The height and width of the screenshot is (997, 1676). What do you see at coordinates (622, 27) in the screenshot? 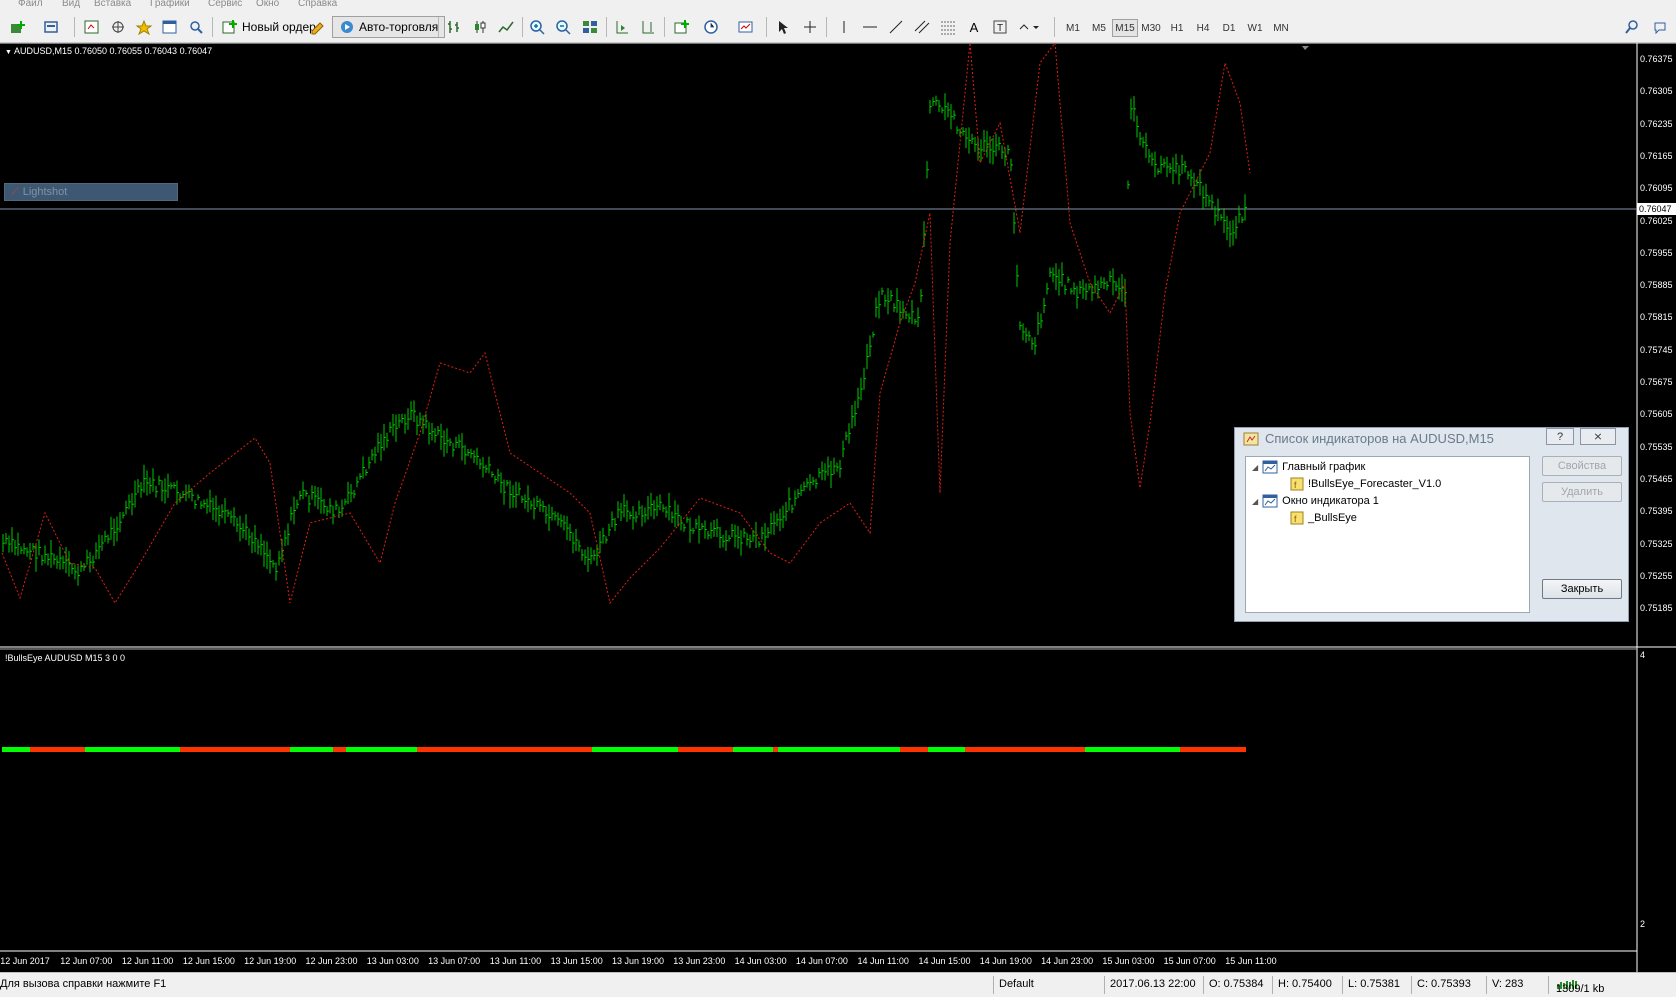
I see `auto-scroll-icon` at bounding box center [622, 27].